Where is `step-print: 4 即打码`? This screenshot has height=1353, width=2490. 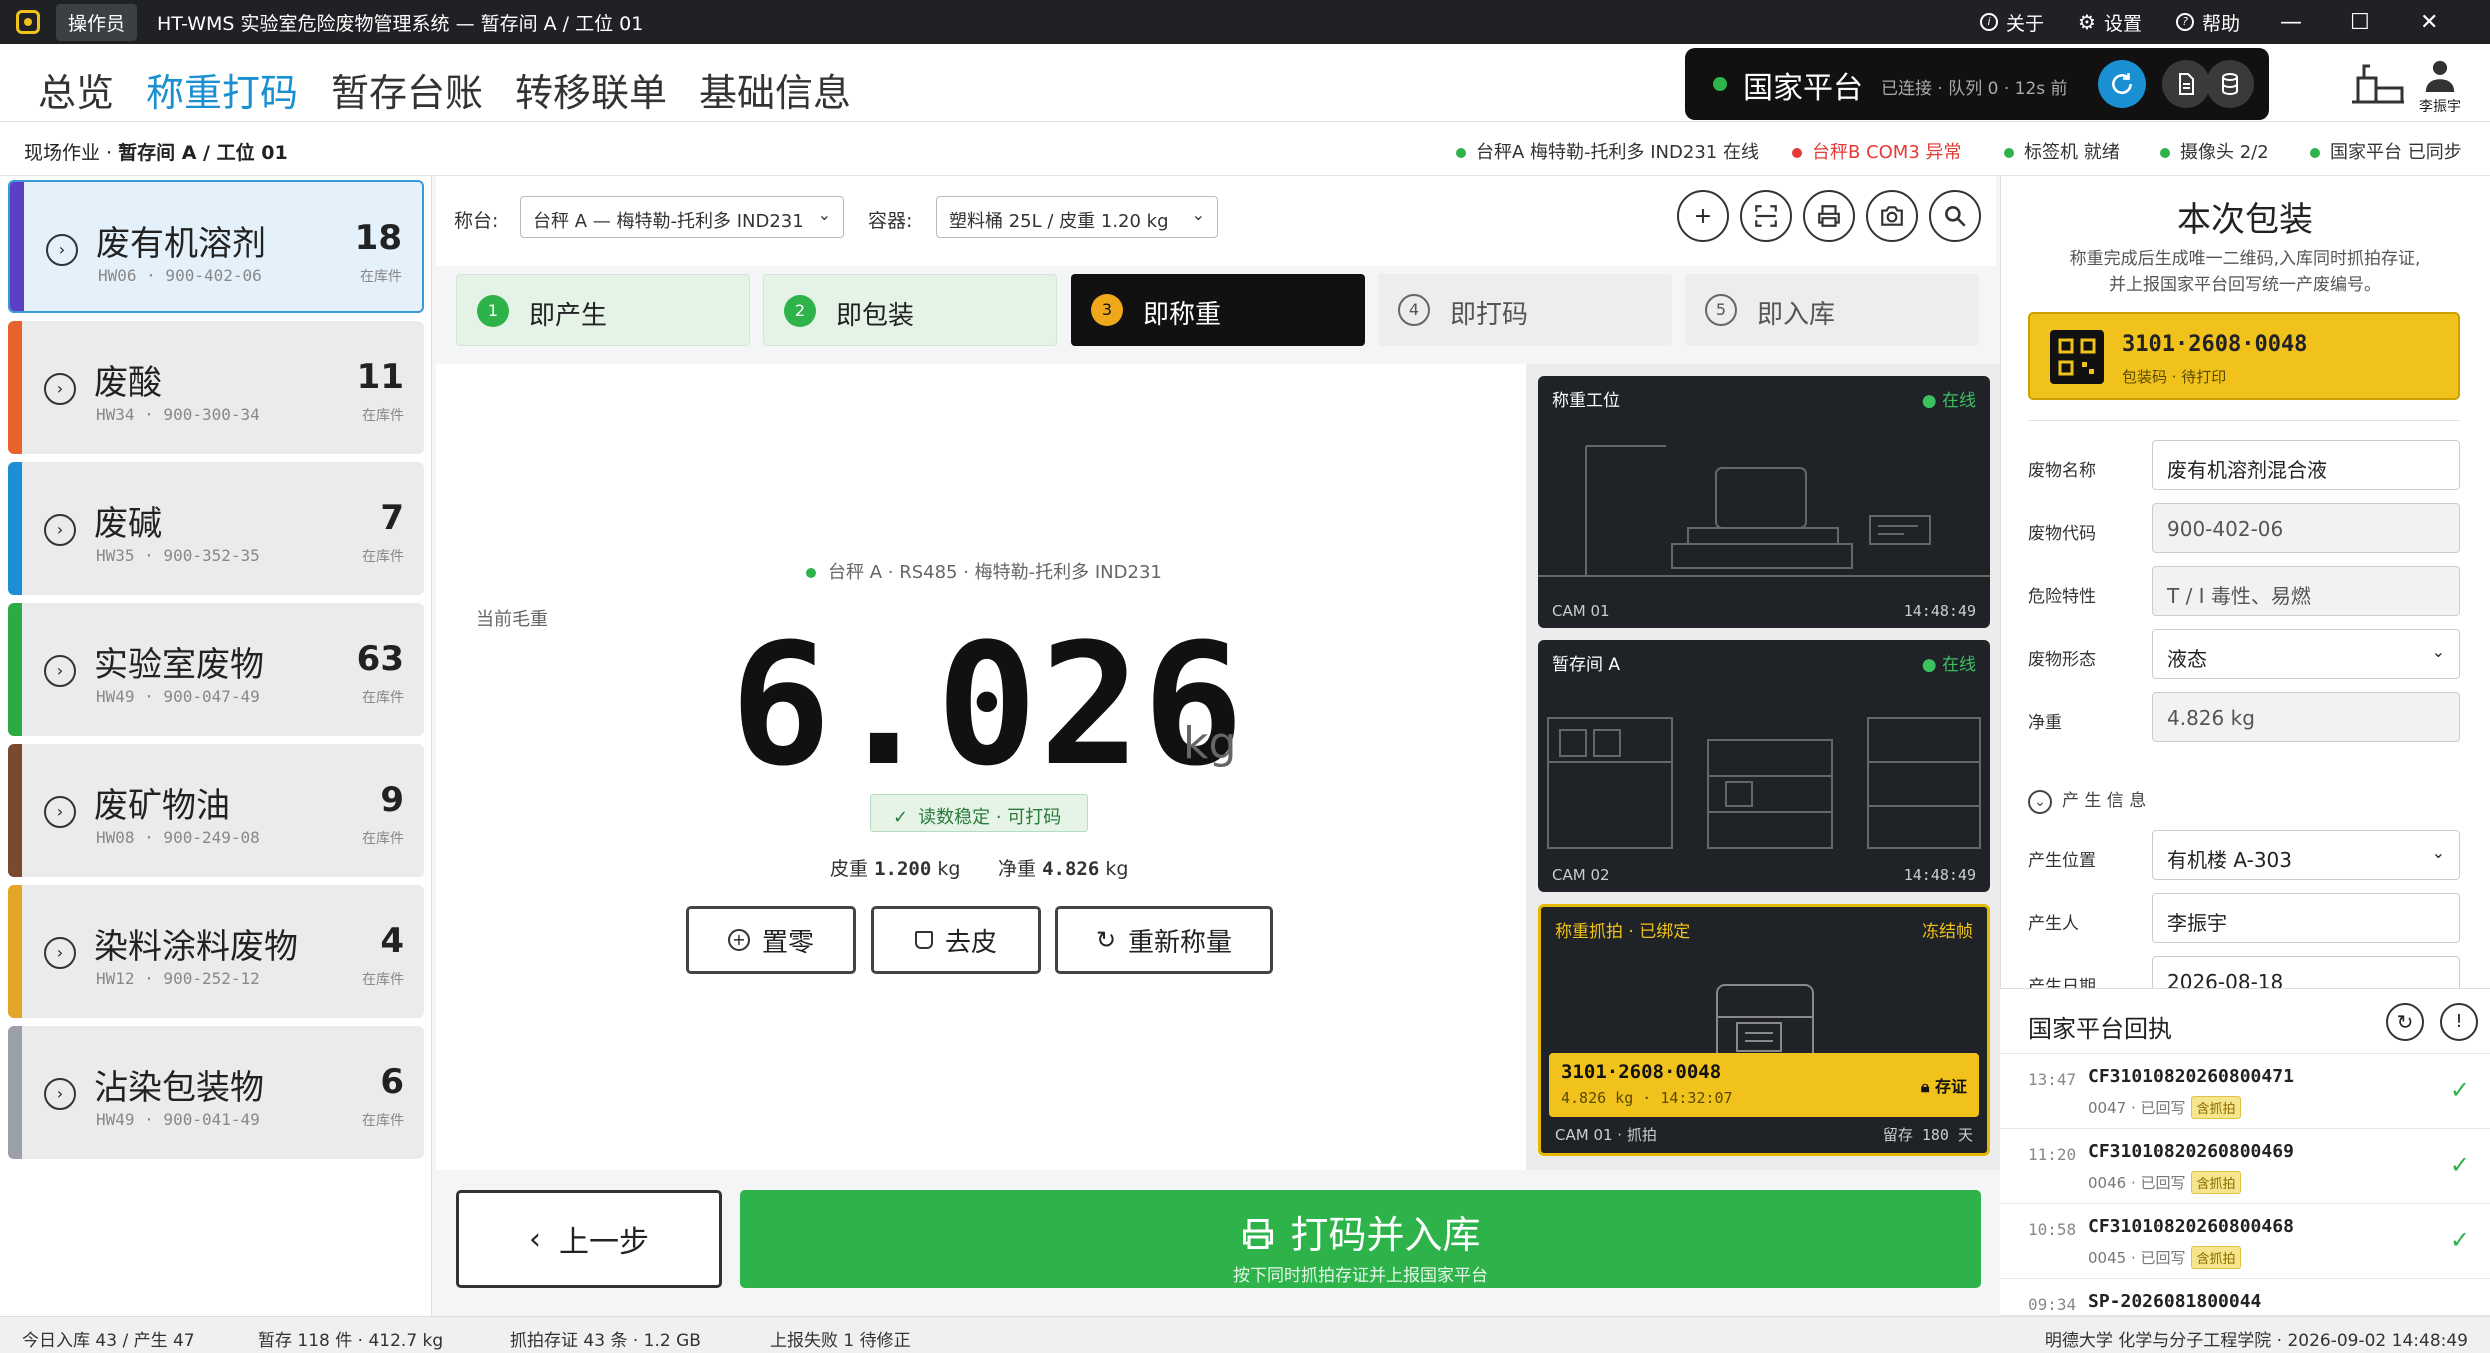 step-print: 4 即打码 is located at coordinates (1525, 310).